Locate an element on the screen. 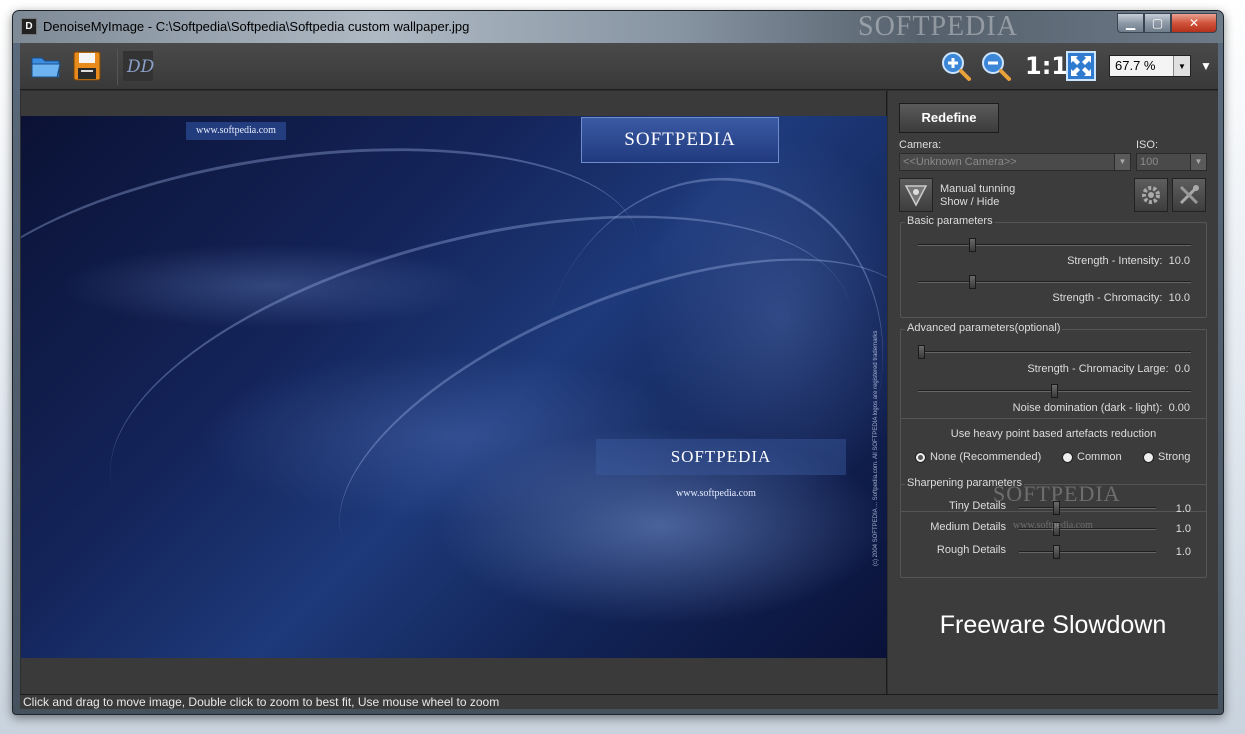 The width and height of the screenshot is (1245, 734). chromacity-large-label: Strength - Chromacity Large: is located at coordinates (1098, 369).